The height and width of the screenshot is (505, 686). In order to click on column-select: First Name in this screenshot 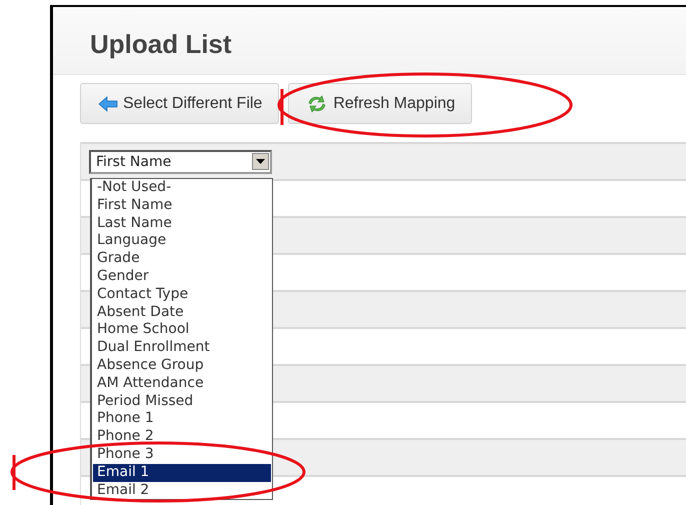, I will do `click(180, 162)`.